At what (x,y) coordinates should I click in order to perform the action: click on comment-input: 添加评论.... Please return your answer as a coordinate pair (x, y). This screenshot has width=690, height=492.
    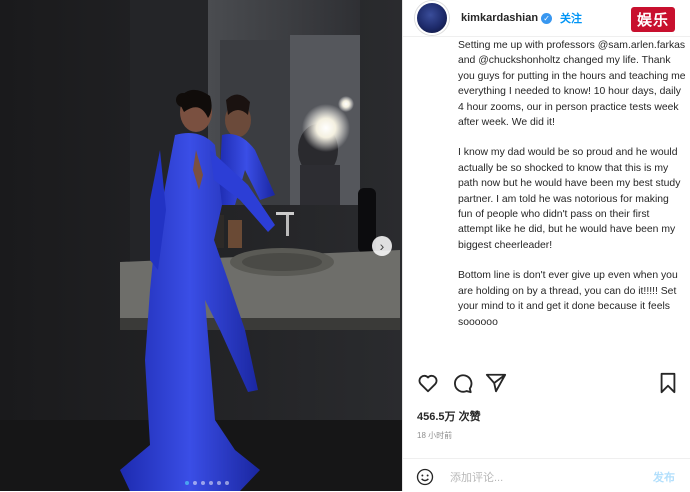
    Looking at the image, I should click on (476, 477).